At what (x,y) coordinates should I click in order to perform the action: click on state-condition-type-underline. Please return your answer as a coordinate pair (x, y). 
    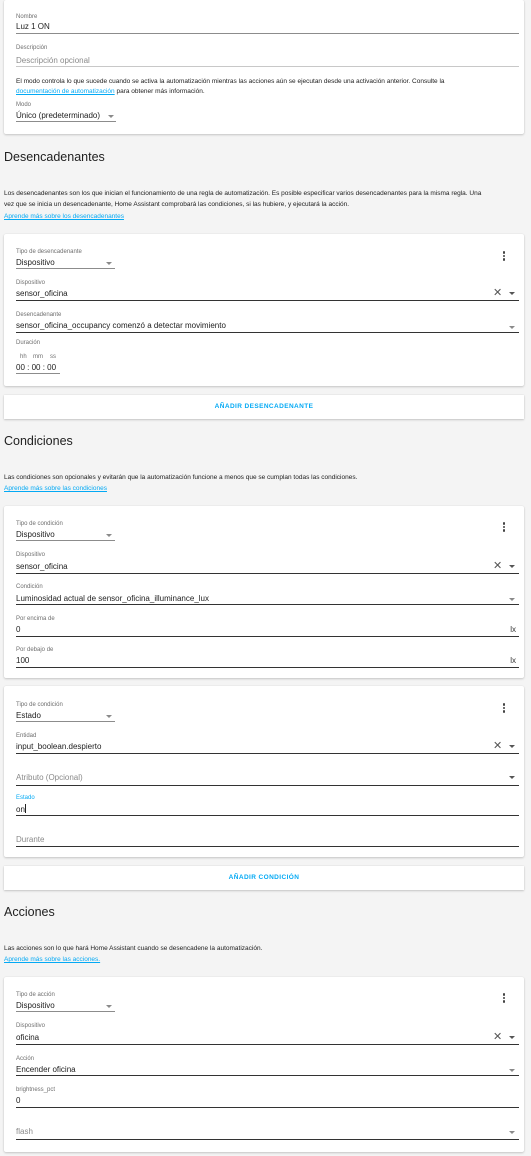
    Looking at the image, I should click on (65, 721).